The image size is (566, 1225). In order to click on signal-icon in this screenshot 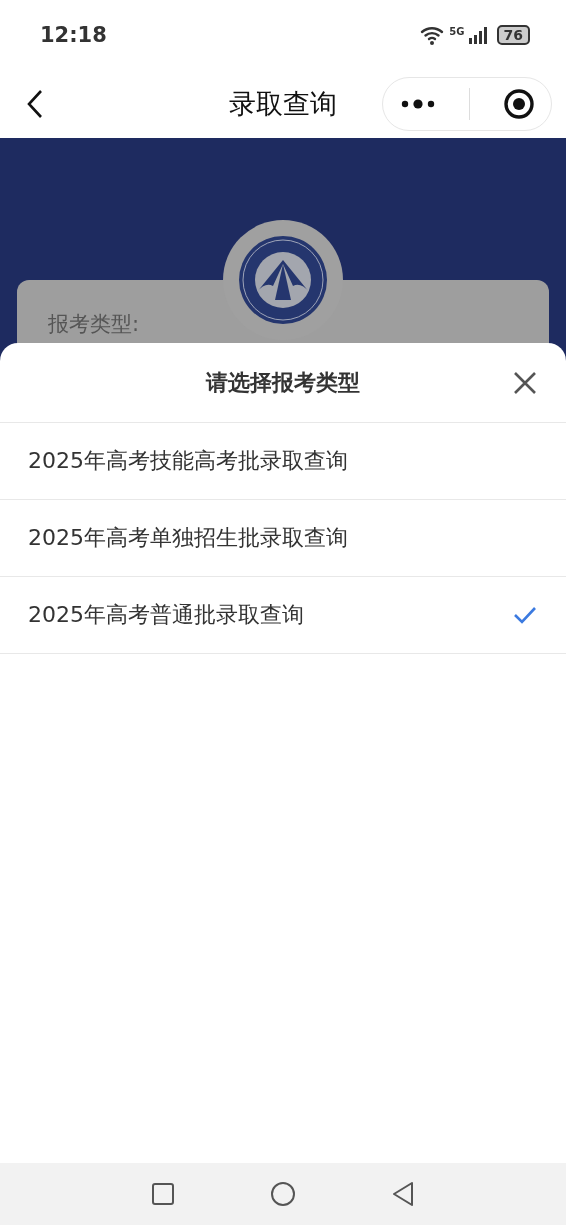, I will do `click(477, 35)`.